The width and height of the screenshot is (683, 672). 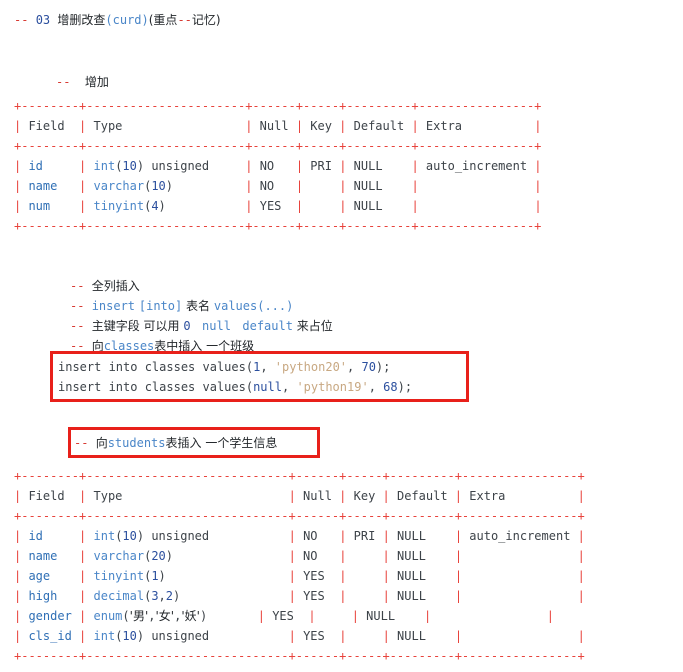 I want to click on title-text-b: (curd), so click(x=127, y=20).